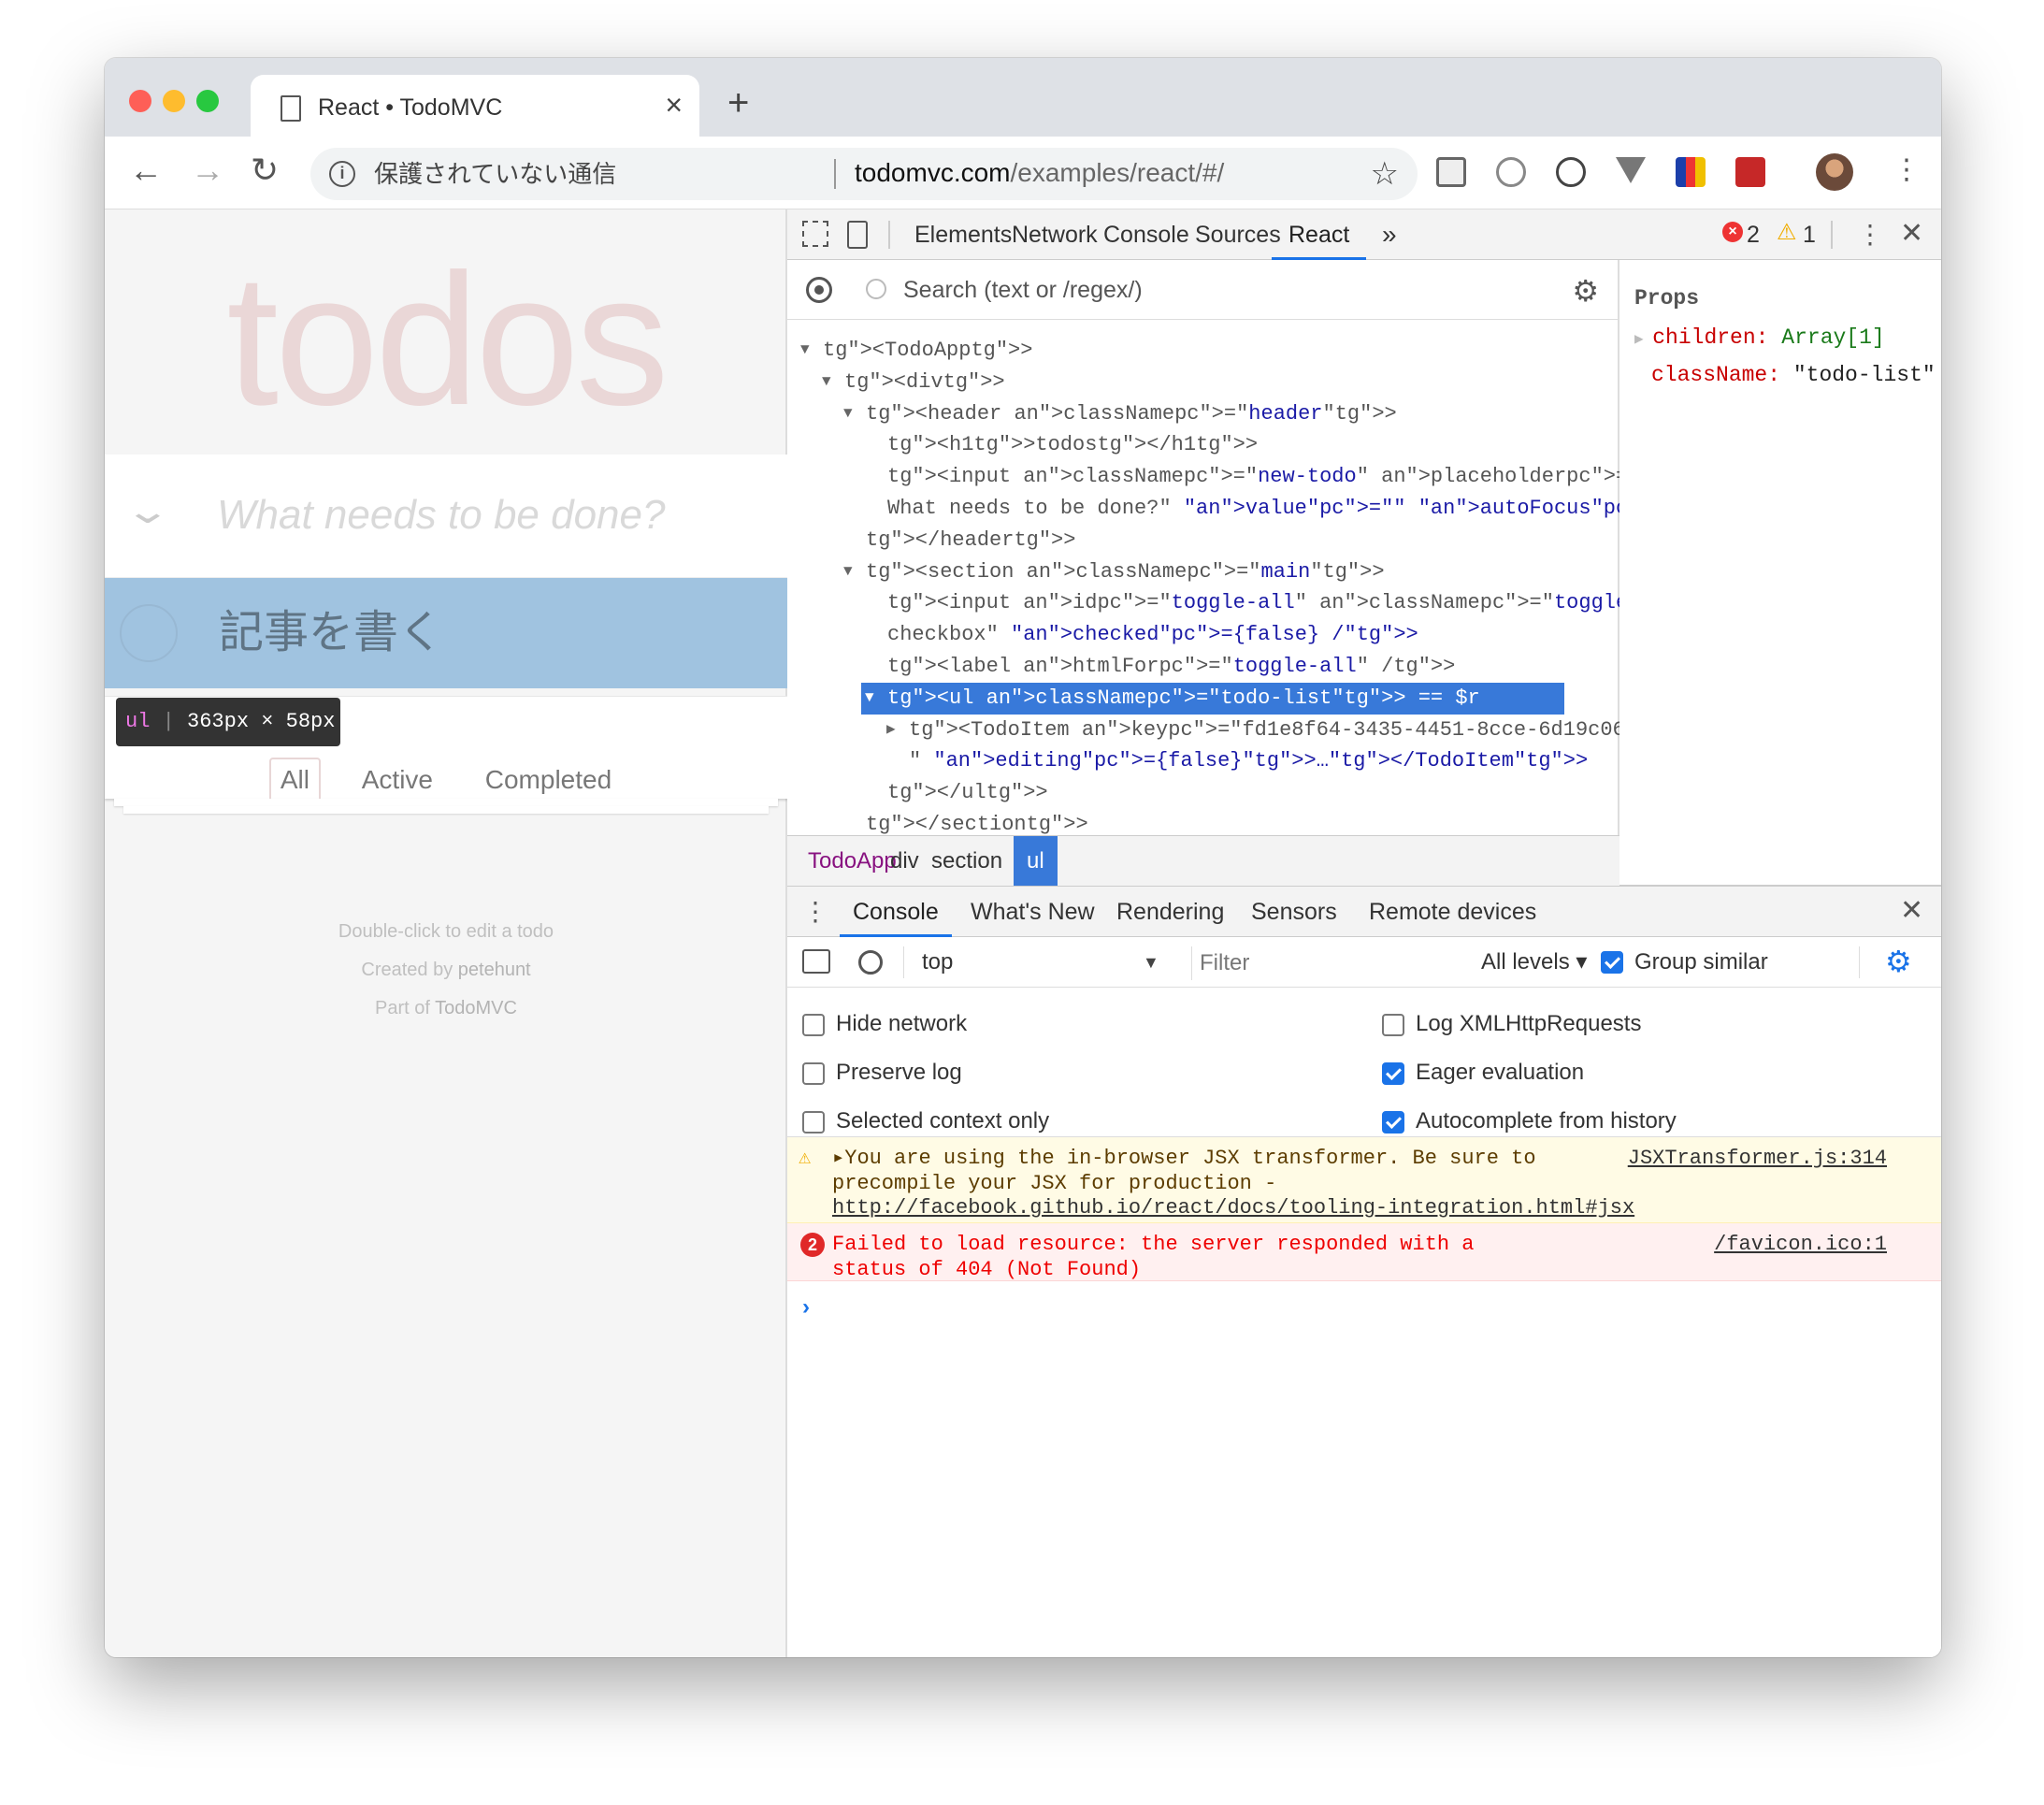 Image resolution: width=2044 pixels, height=1805 pixels. Describe the element at coordinates (1800, 1245) in the screenshot. I see `error-source-link: /favicon.ico:1` at that location.